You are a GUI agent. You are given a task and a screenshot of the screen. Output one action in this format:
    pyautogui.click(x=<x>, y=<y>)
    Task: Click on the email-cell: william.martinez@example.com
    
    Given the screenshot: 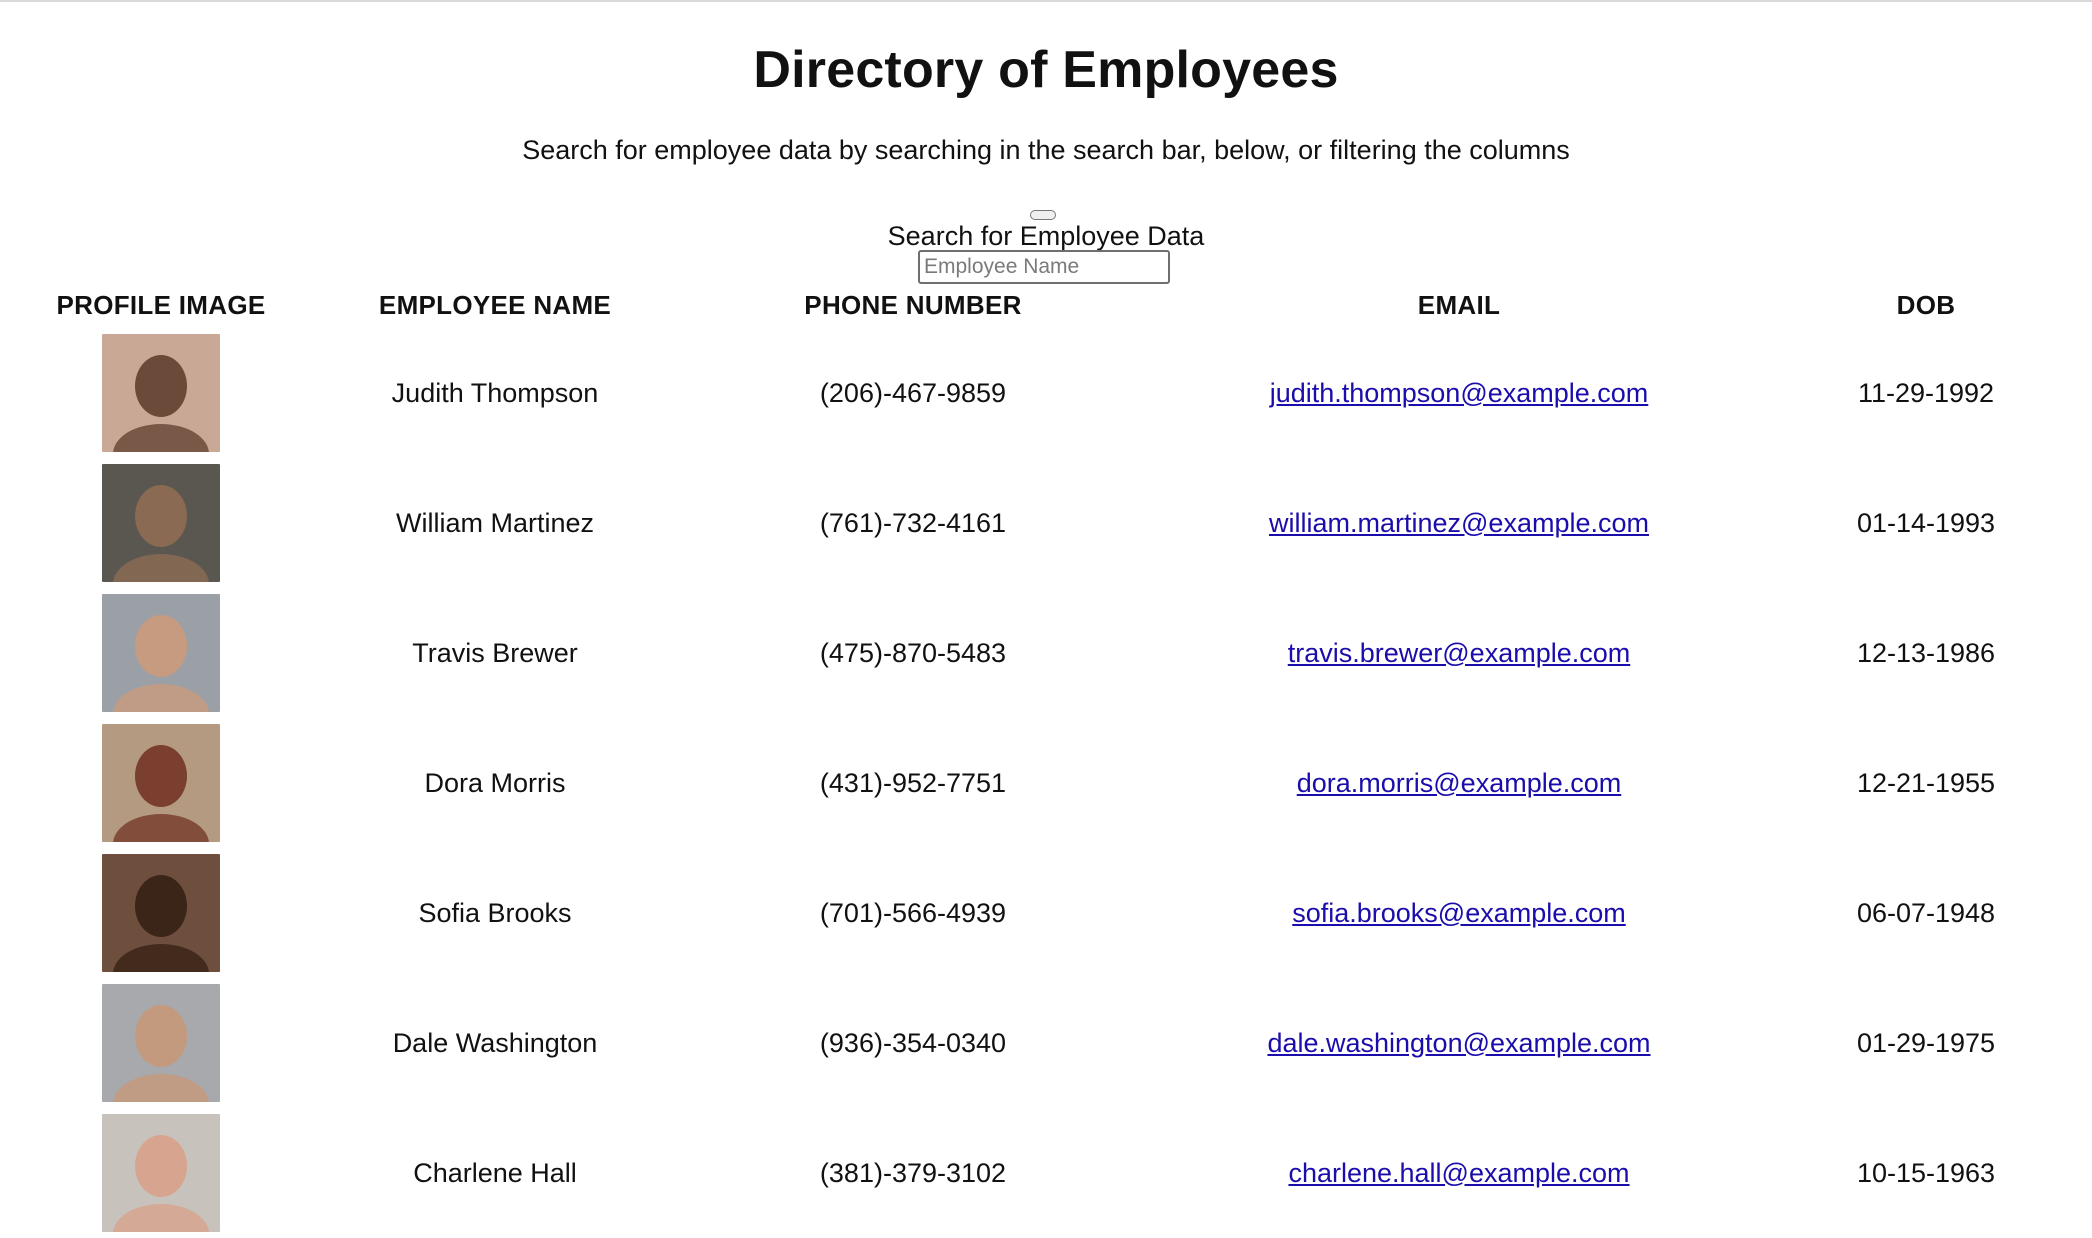 What is the action you would take?
    pyautogui.click(x=1459, y=523)
    